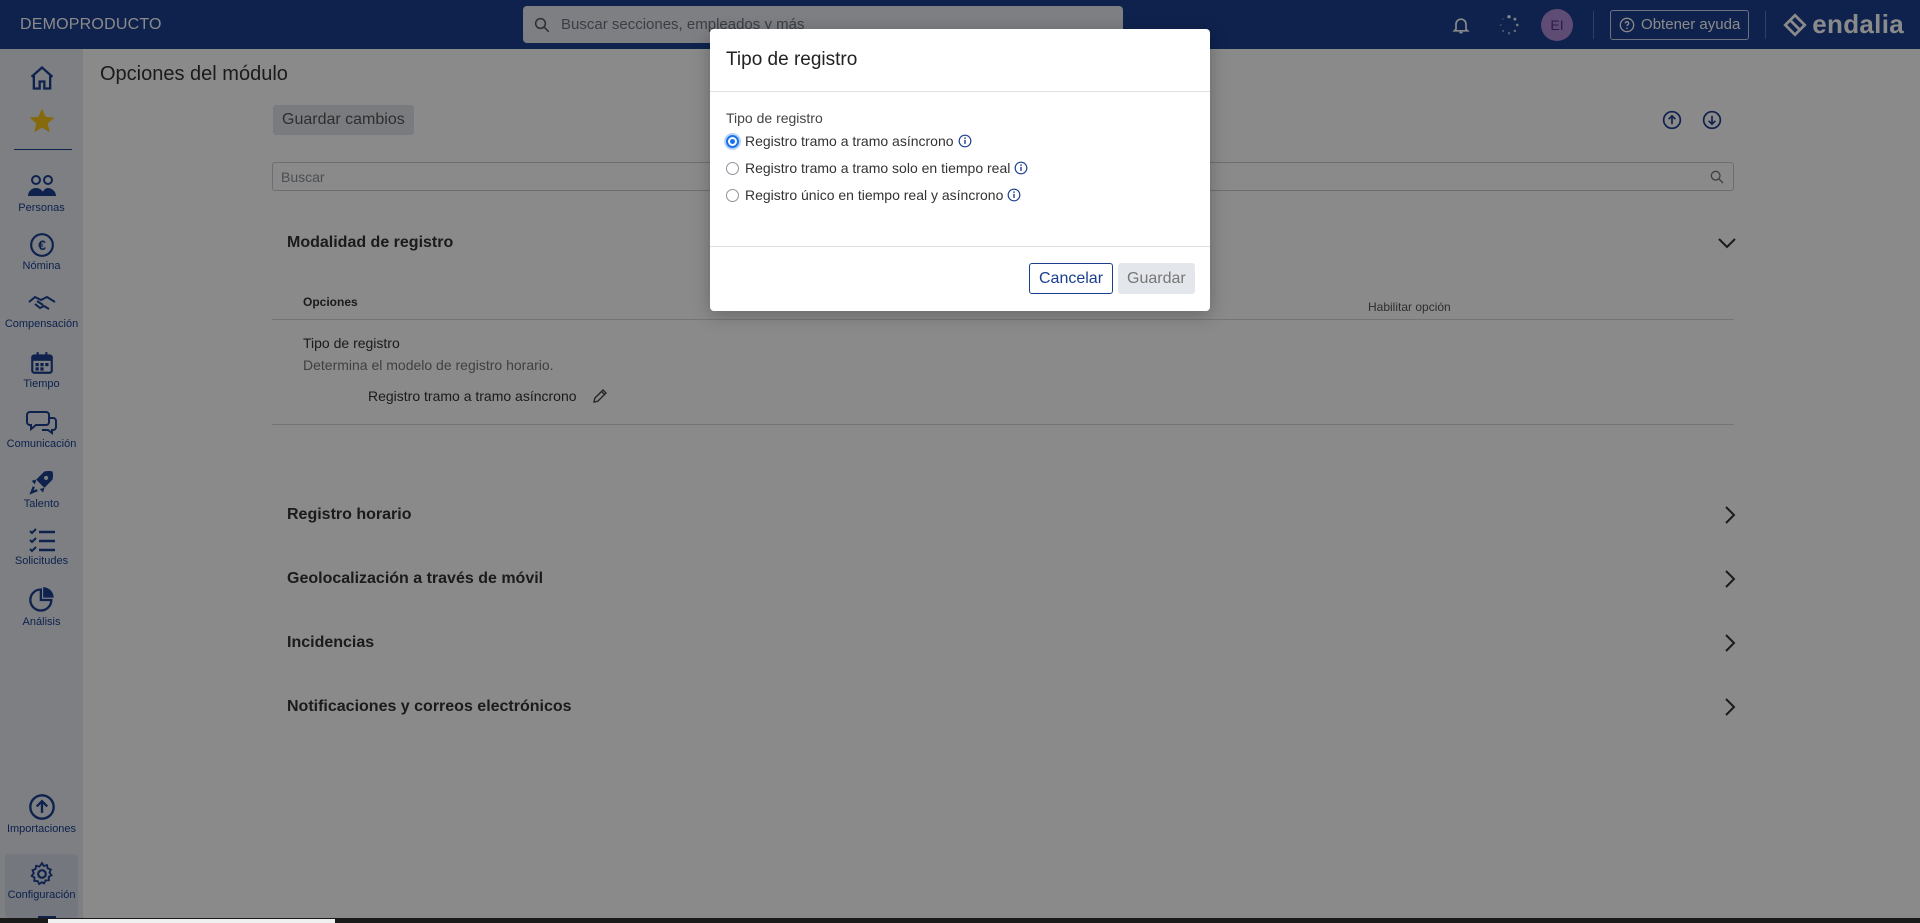 Image resolution: width=1920 pixels, height=923 pixels. I want to click on radio-label: Registro tramo a tramo asíncrono, so click(849, 141).